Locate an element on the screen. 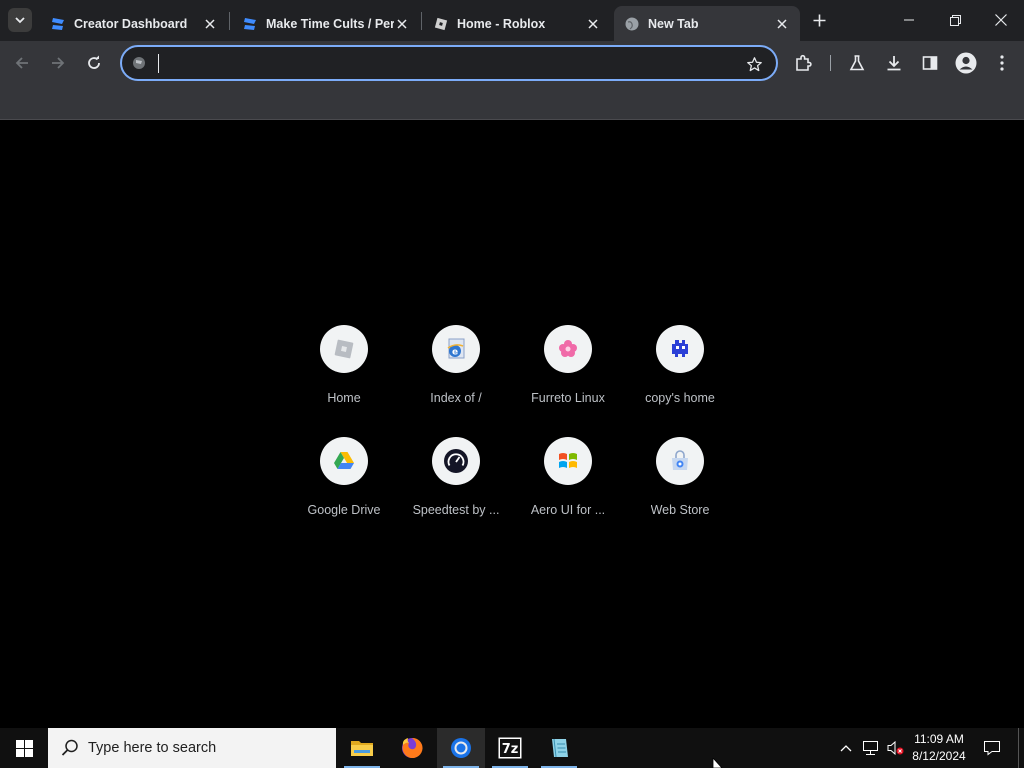  forward-button is located at coordinates (58, 63).